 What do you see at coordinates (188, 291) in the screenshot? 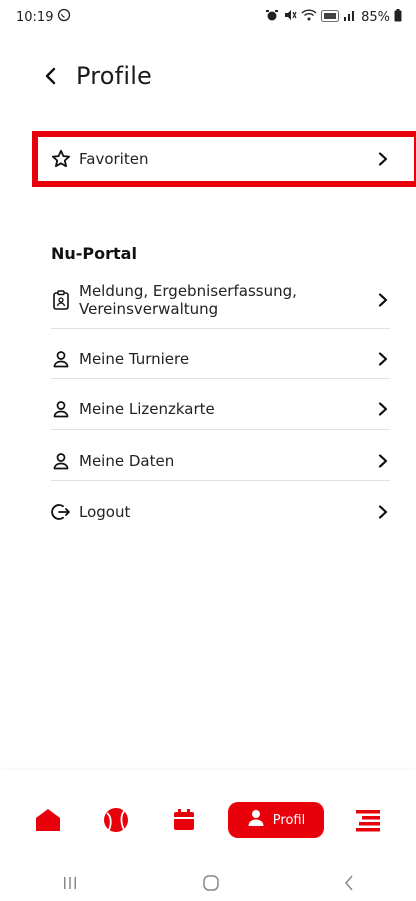
I see `menu-item-label-line1: Meldung, Ergebniserfassung,` at bounding box center [188, 291].